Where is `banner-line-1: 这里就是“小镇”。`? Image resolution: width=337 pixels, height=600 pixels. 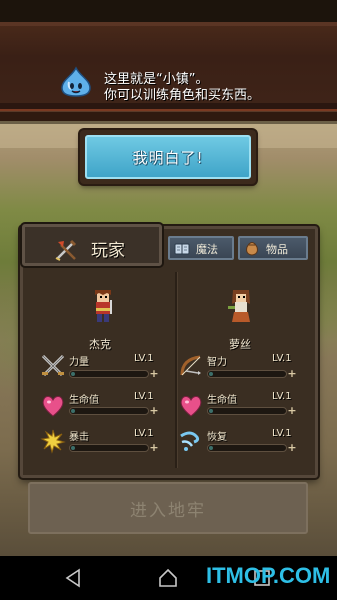 banner-line-1: 这里就是“小镇”。 is located at coordinates (156, 79).